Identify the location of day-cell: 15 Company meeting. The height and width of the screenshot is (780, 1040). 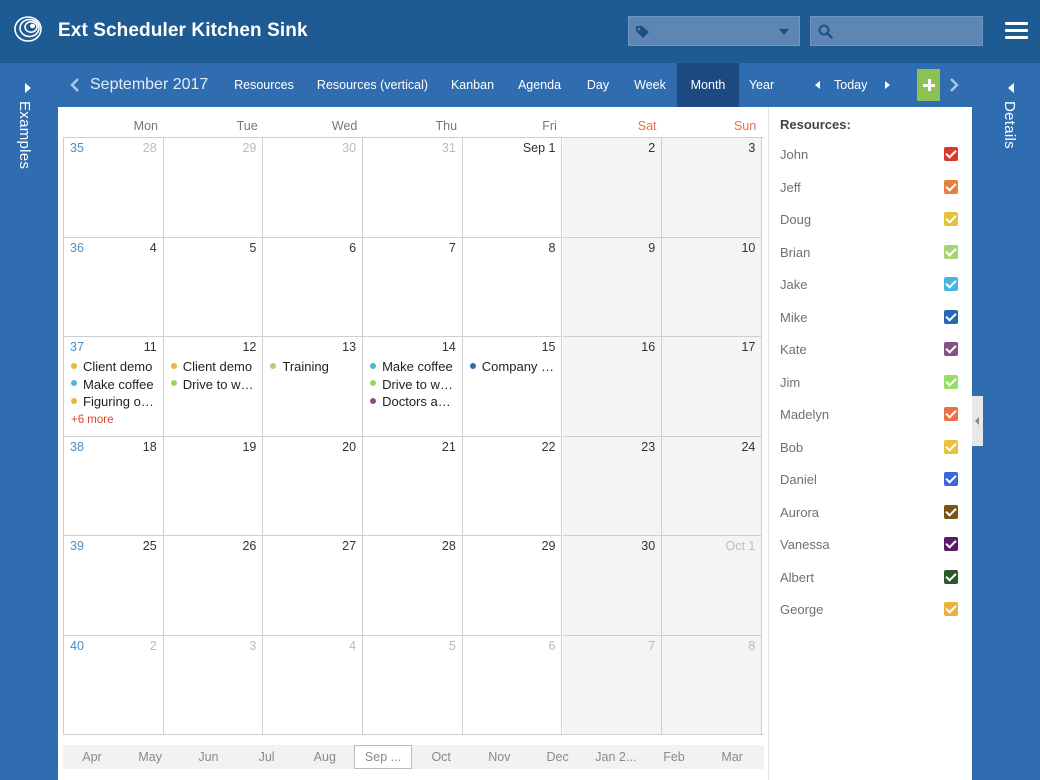
(512, 387).